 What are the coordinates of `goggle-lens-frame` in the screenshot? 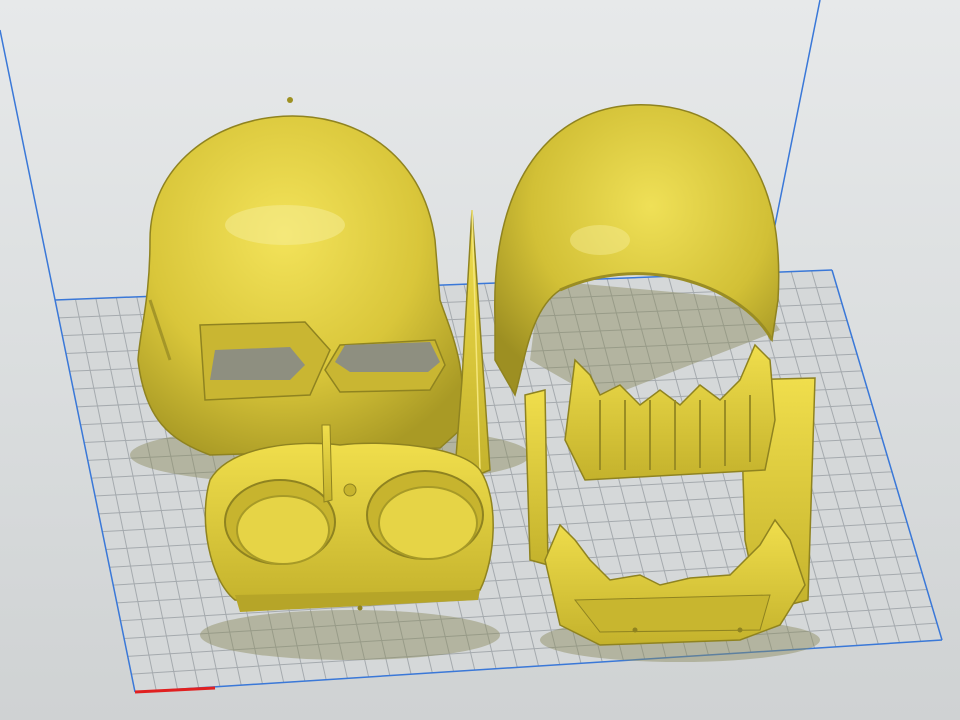 It's located at (349, 518).